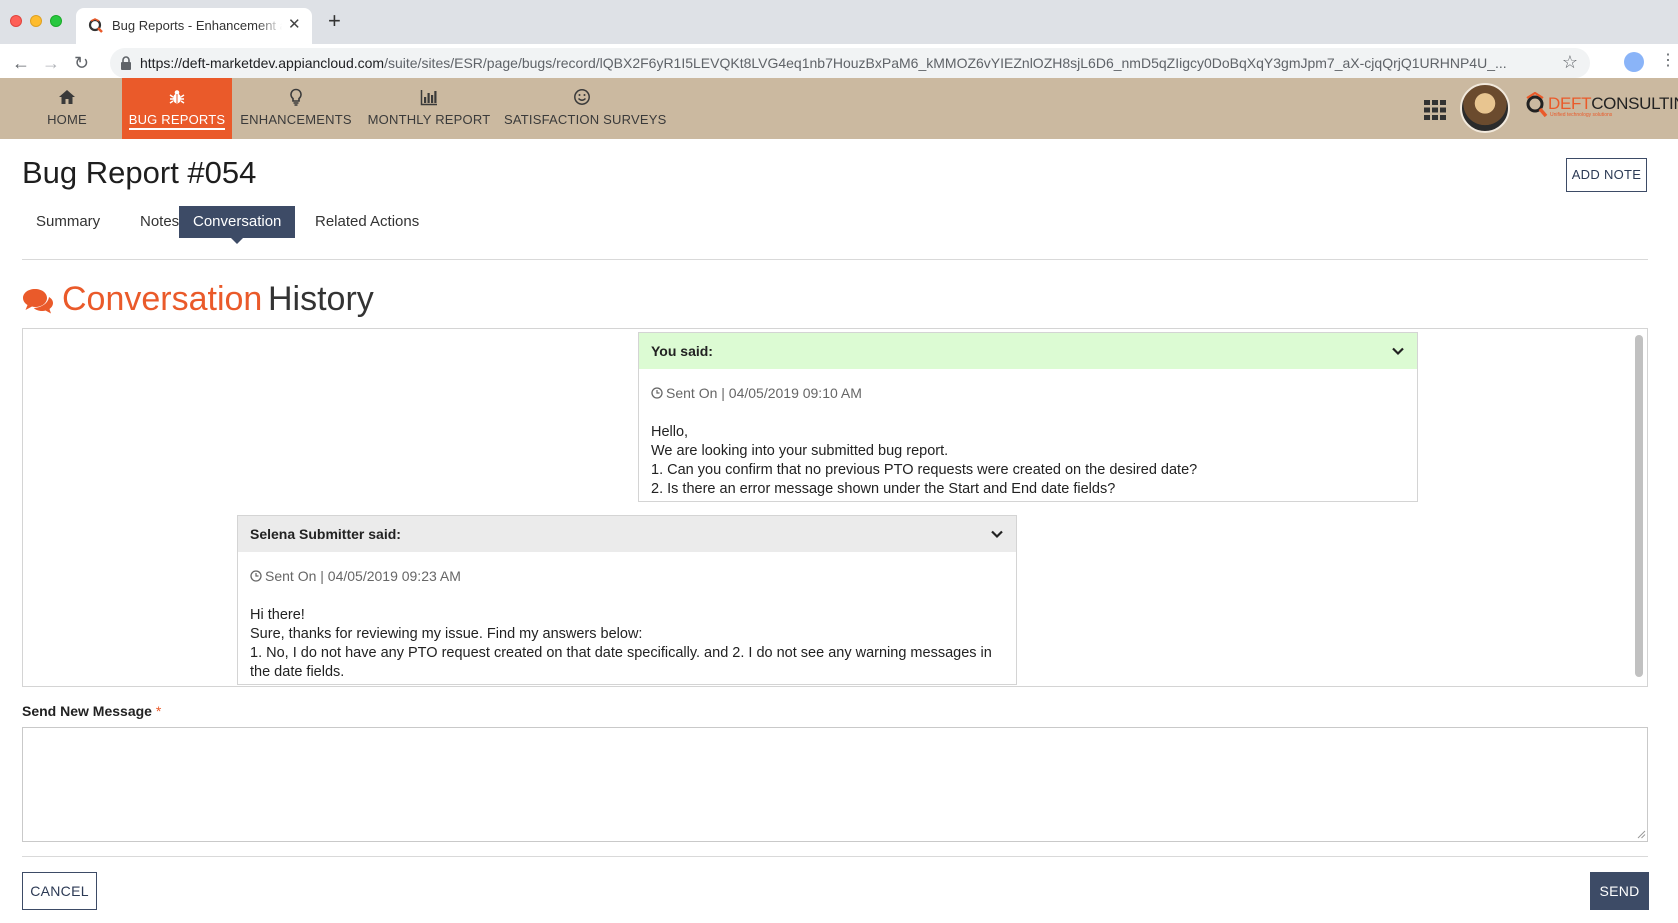 Image resolution: width=1678 pixels, height=923 pixels. I want to click on site-favicon-icon, so click(95, 25).